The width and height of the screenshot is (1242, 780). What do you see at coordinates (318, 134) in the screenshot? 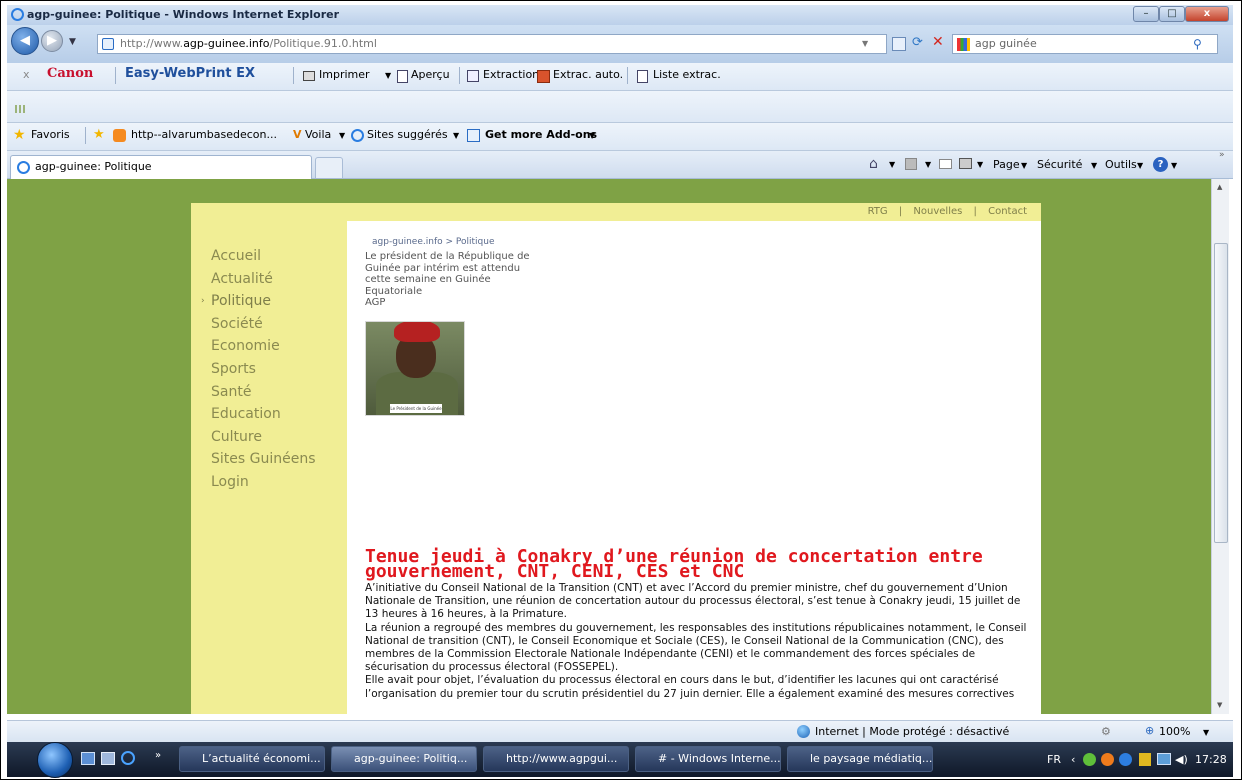
I see `favorite-voila: Voila` at bounding box center [318, 134].